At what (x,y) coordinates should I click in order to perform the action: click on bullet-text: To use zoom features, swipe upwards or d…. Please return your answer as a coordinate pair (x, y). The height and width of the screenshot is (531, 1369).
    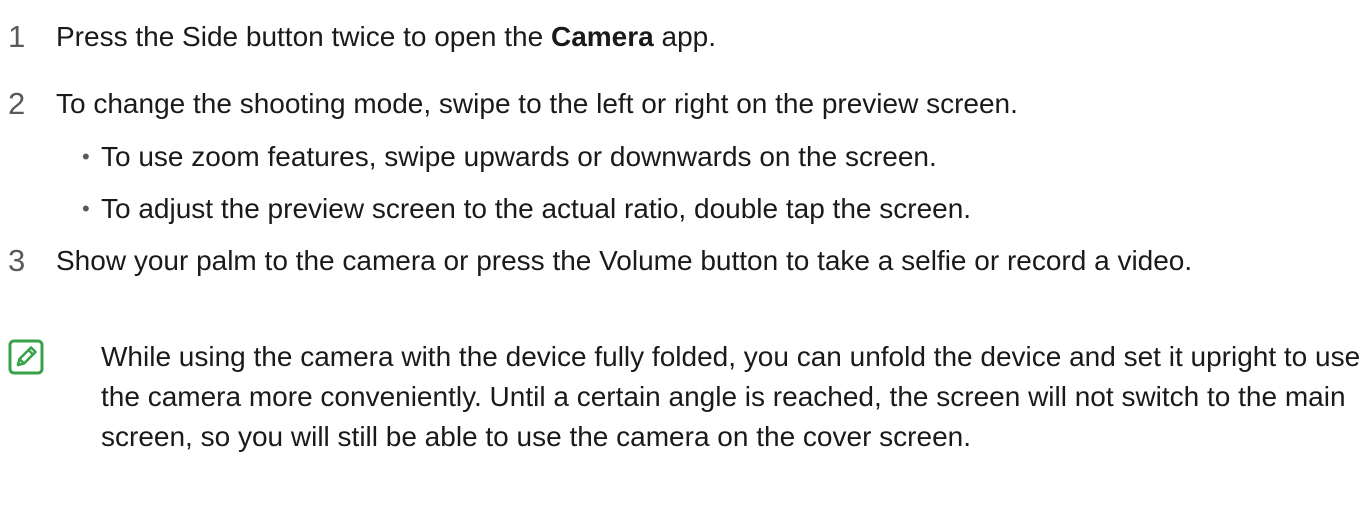
    Looking at the image, I should click on (519, 156).